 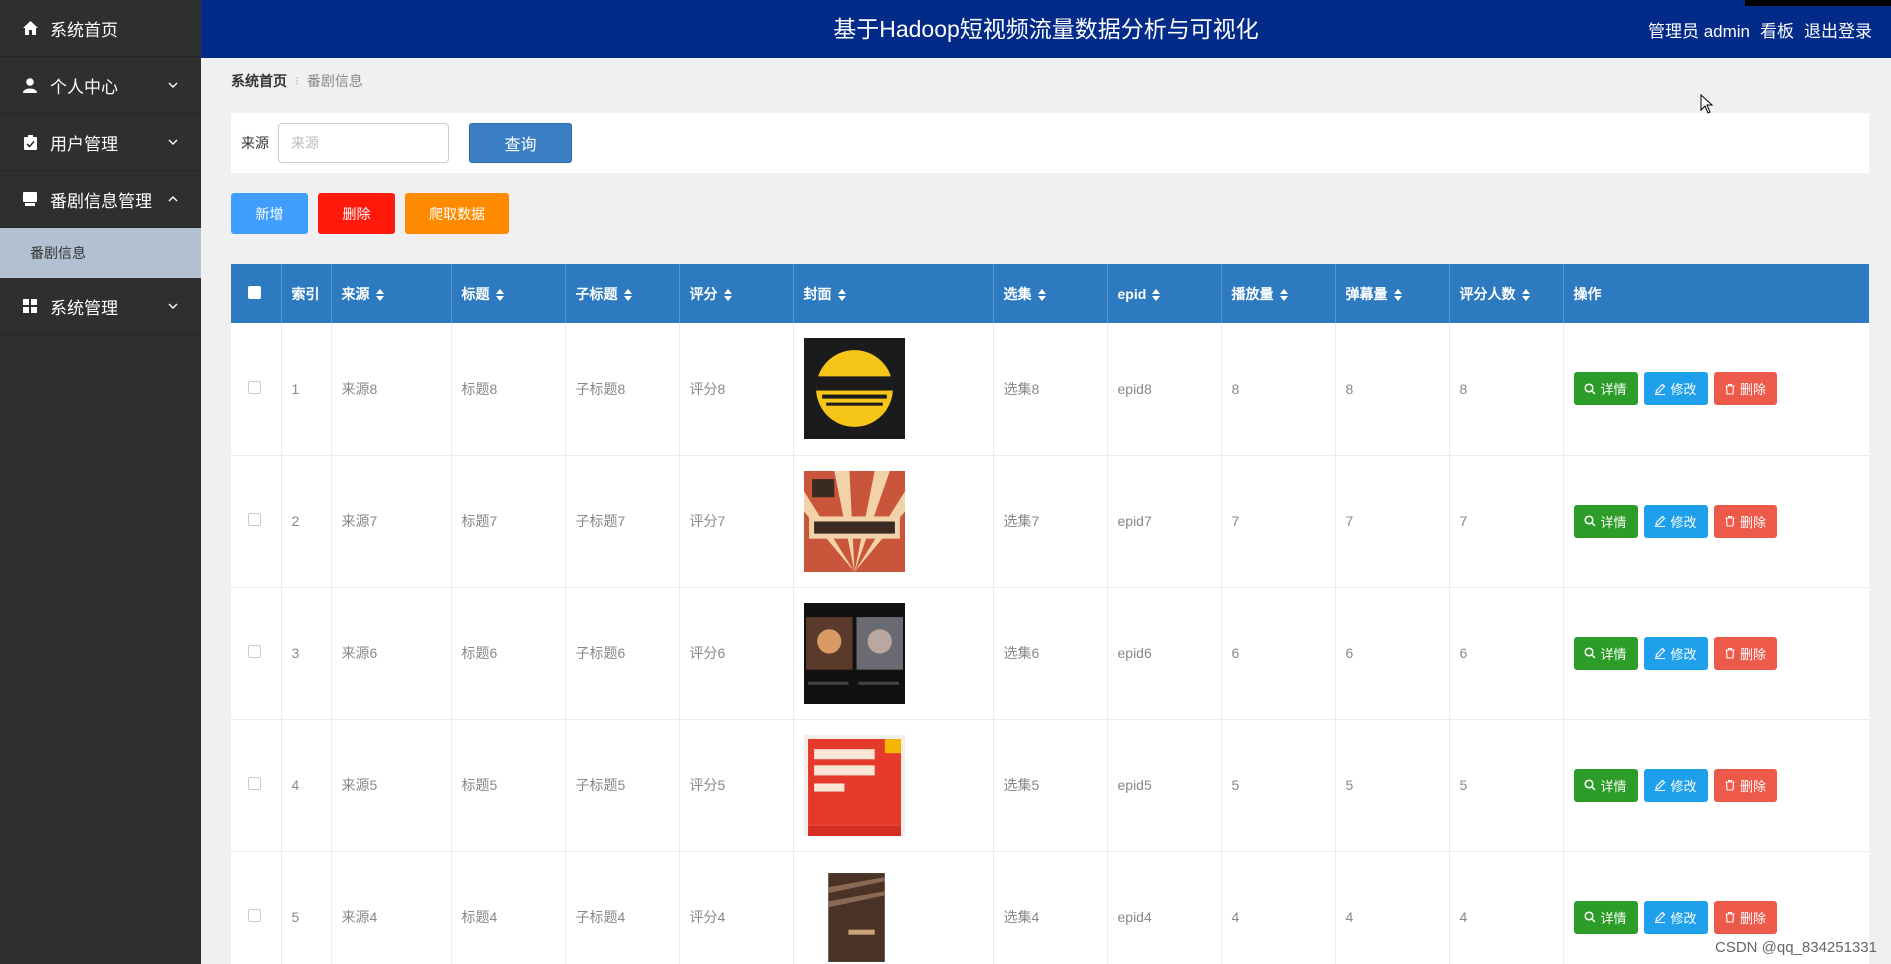 What do you see at coordinates (1164, 521) in the screenshot?
I see `cell-epid: epid7` at bounding box center [1164, 521].